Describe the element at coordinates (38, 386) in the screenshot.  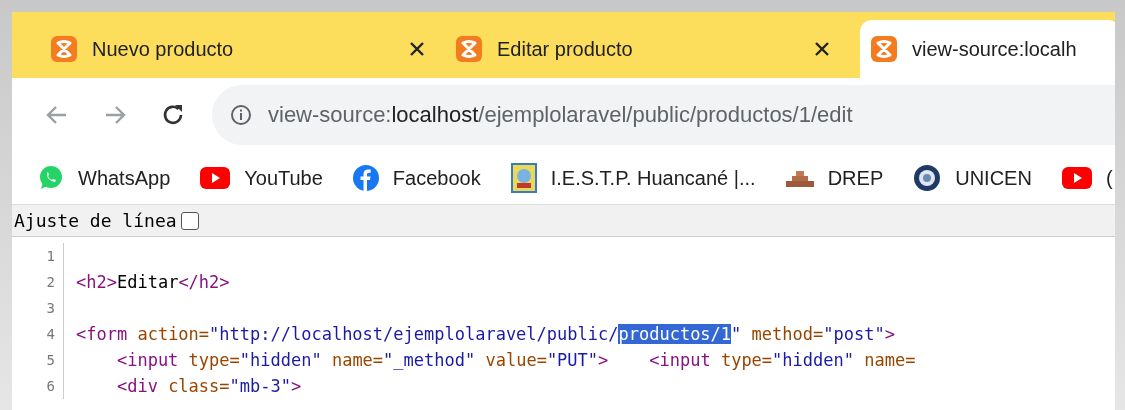
I see `line-number: 6` at that location.